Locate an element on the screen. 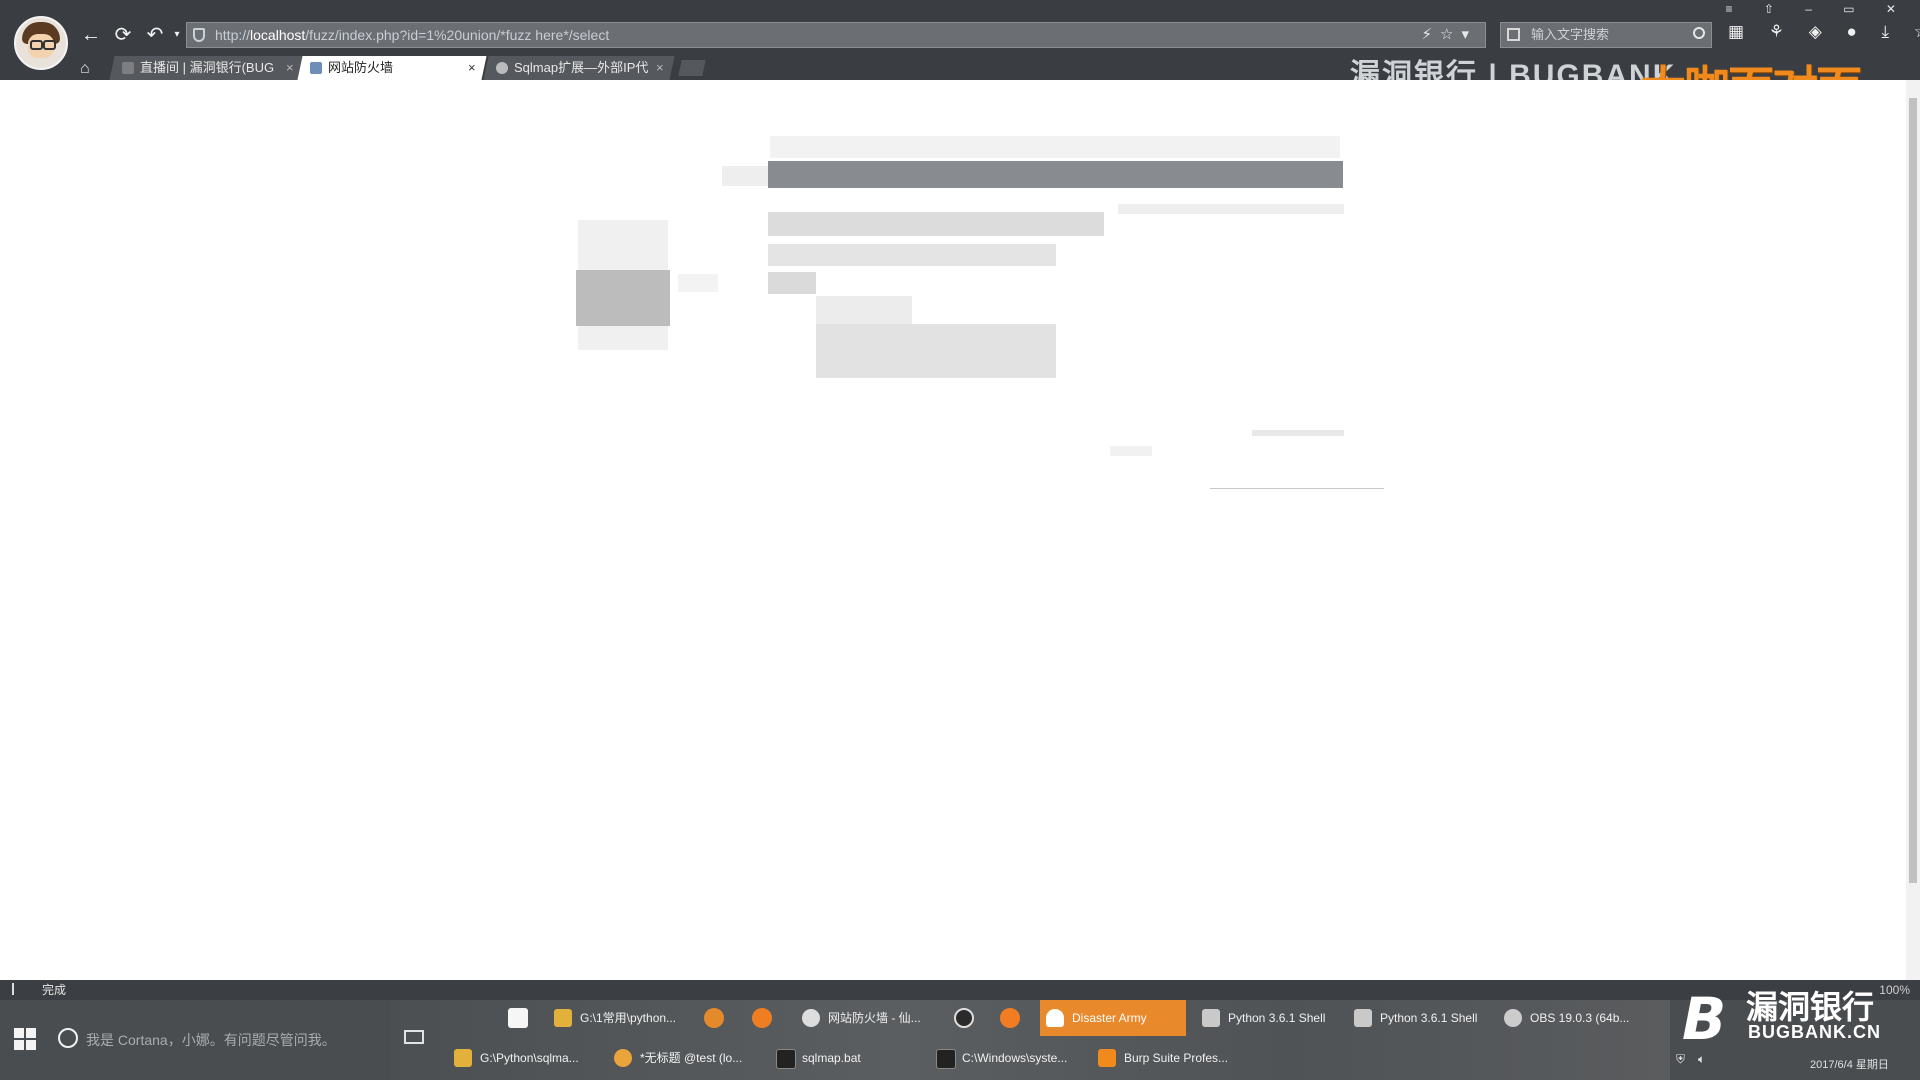 The width and height of the screenshot is (1920, 1080). taskbar-item: Disaster Army is located at coordinates (1113, 1018).